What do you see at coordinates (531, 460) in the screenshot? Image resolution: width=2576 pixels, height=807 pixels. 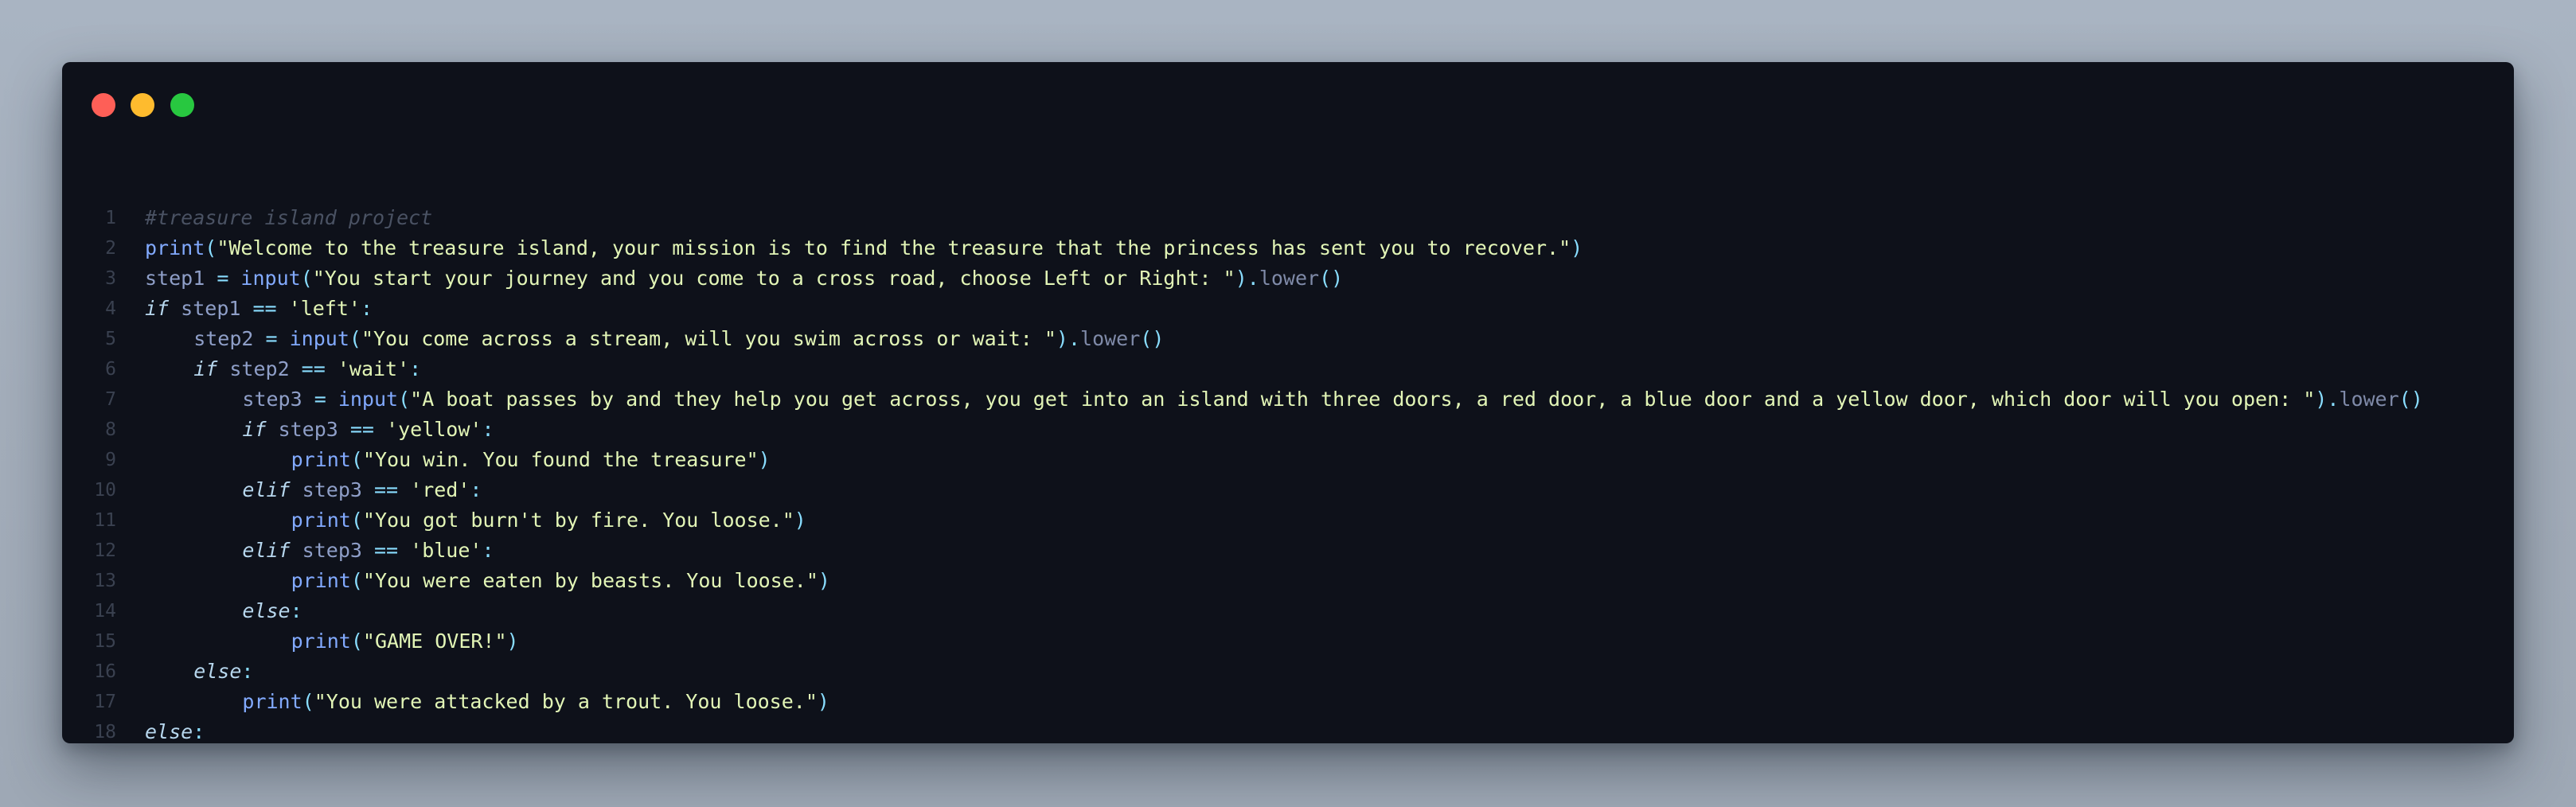 I see `code-line-content: print("You win. You found the treasure")` at bounding box center [531, 460].